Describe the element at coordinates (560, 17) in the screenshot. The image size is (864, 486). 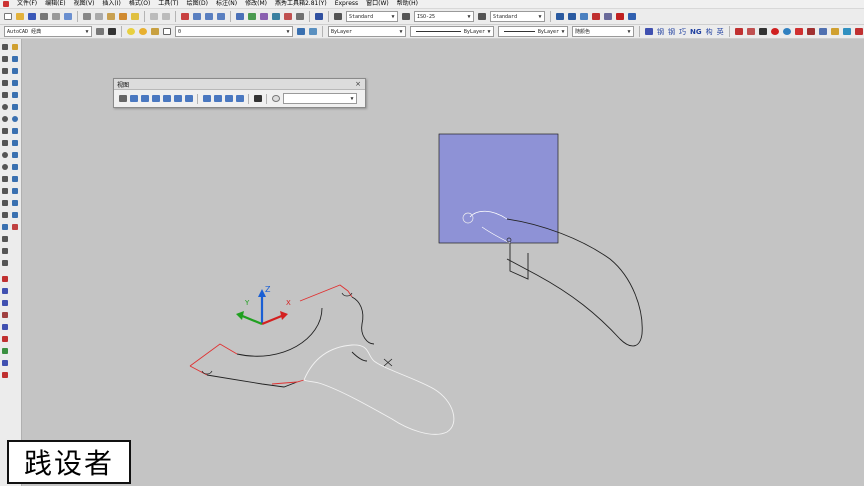
I see `layout-icon` at that location.